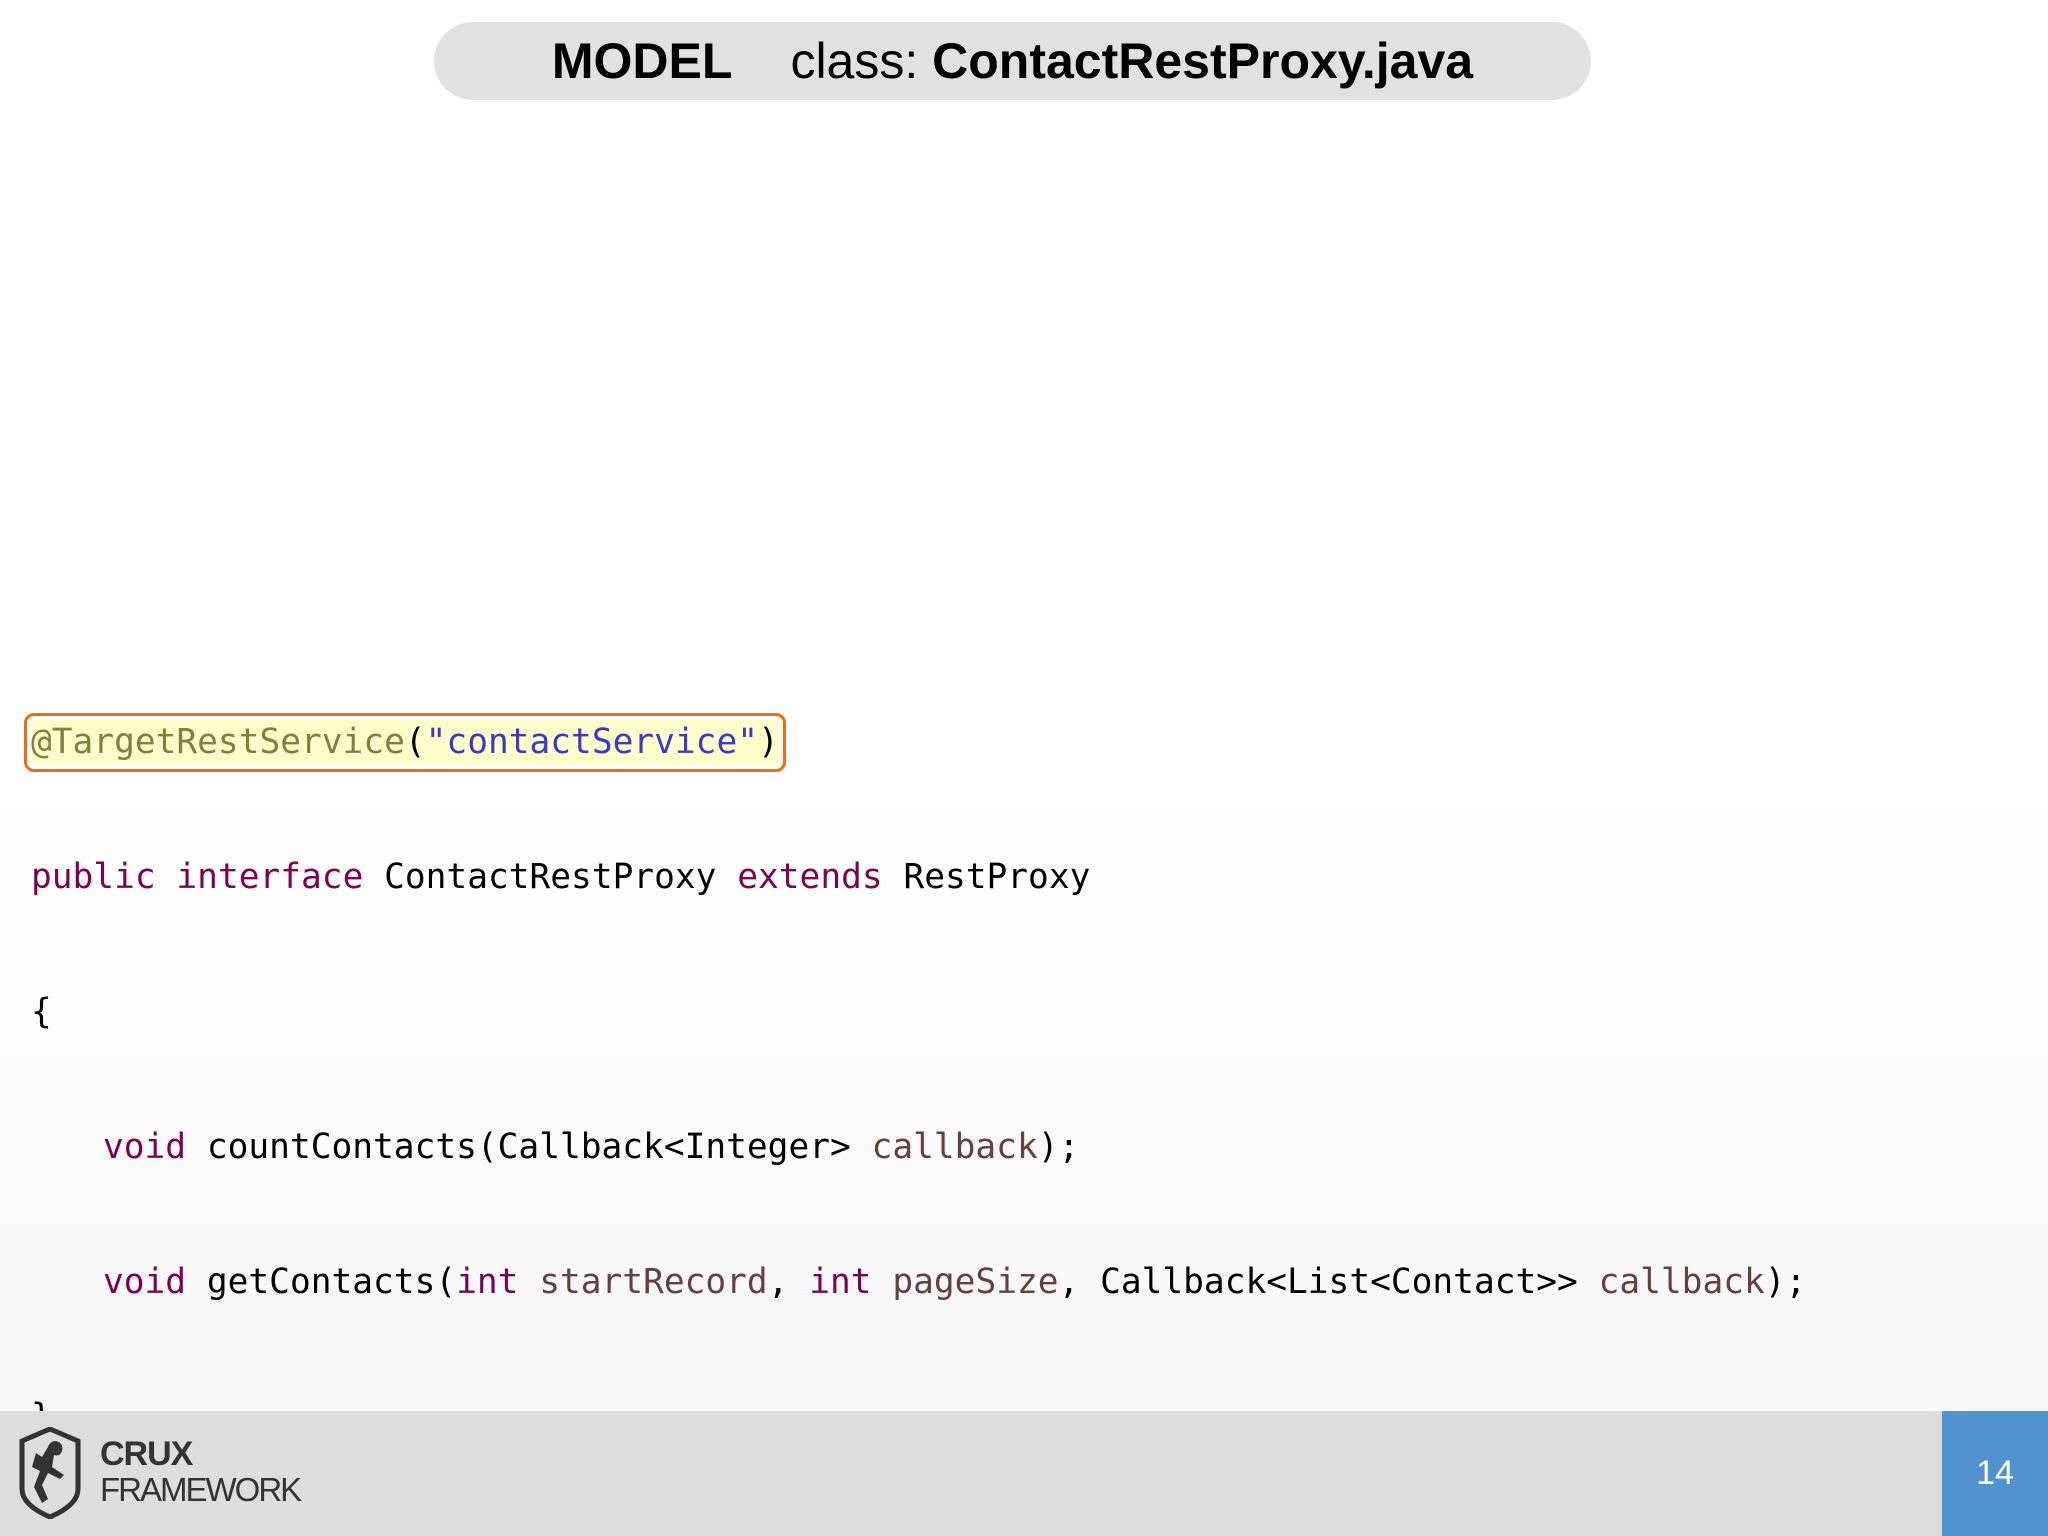  Describe the element at coordinates (1203, 61) in the screenshot. I see `title-class-name: ContactRestProxy.java` at that location.